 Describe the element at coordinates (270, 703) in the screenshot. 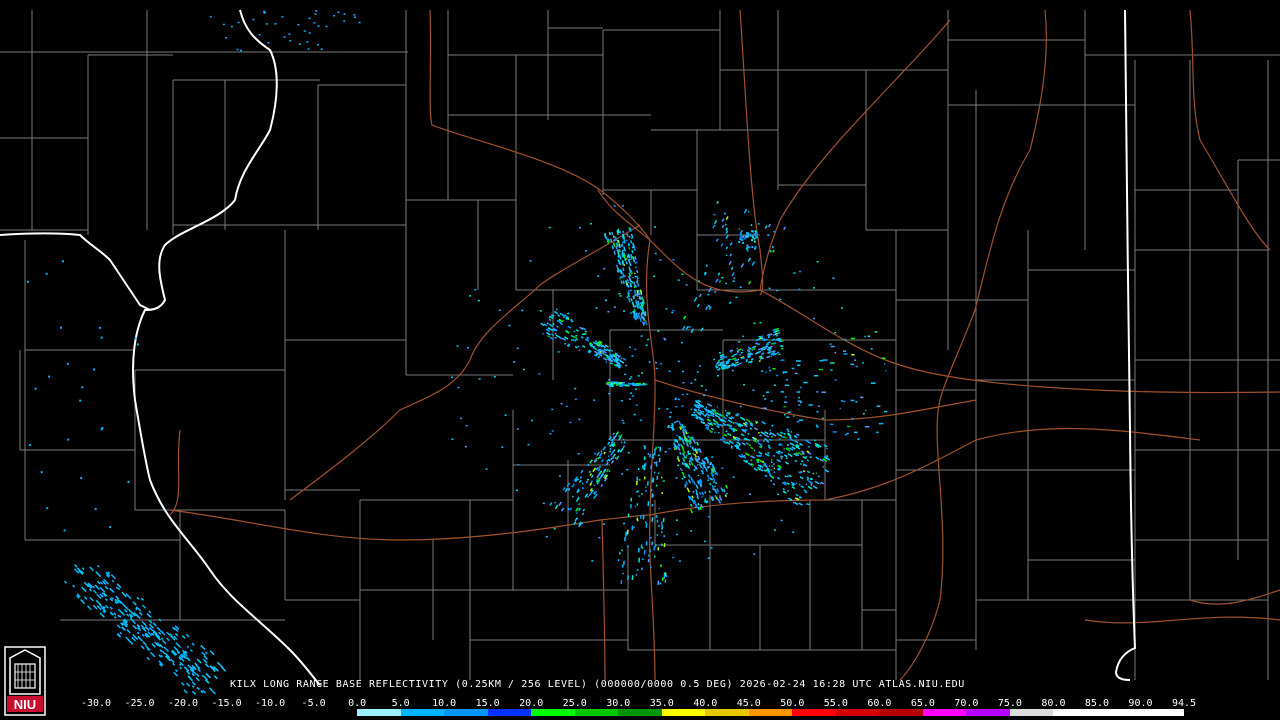

I see `scale-label: -10.0` at that location.